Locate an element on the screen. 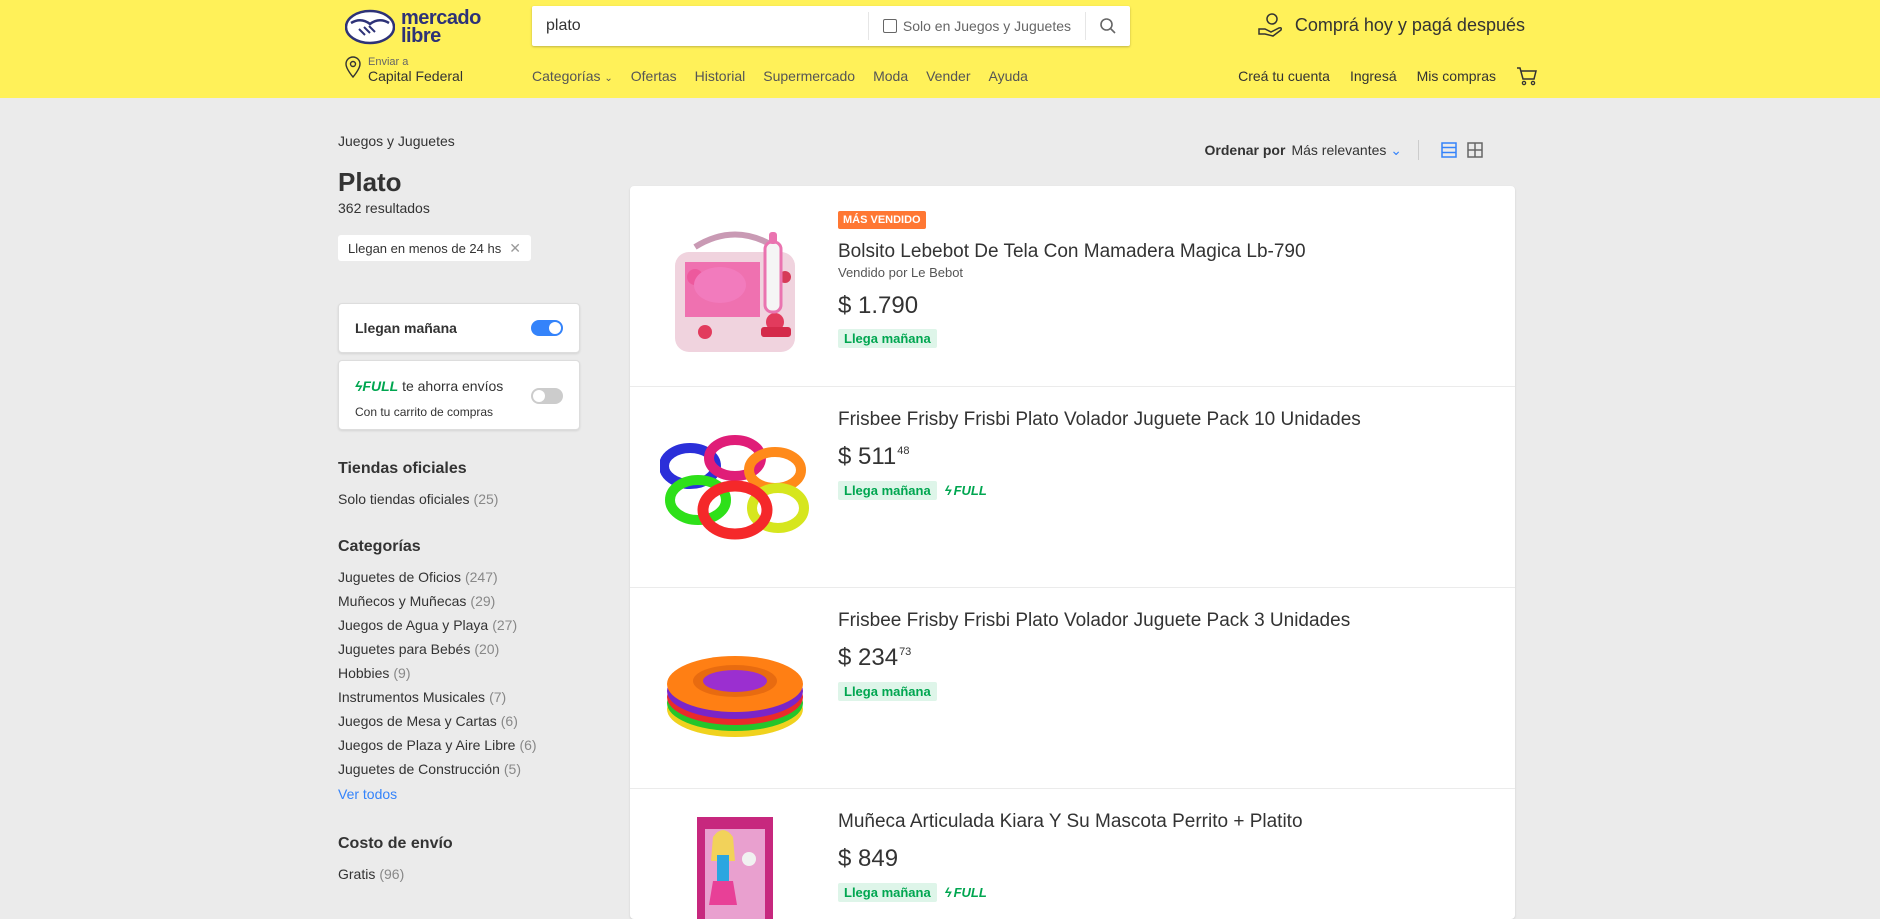 This screenshot has height=919, width=1880. category-item: Instrumentos Musicales (7) is located at coordinates (437, 699).